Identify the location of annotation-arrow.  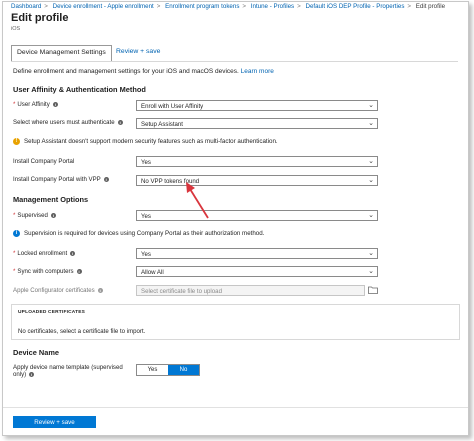
(197, 200).